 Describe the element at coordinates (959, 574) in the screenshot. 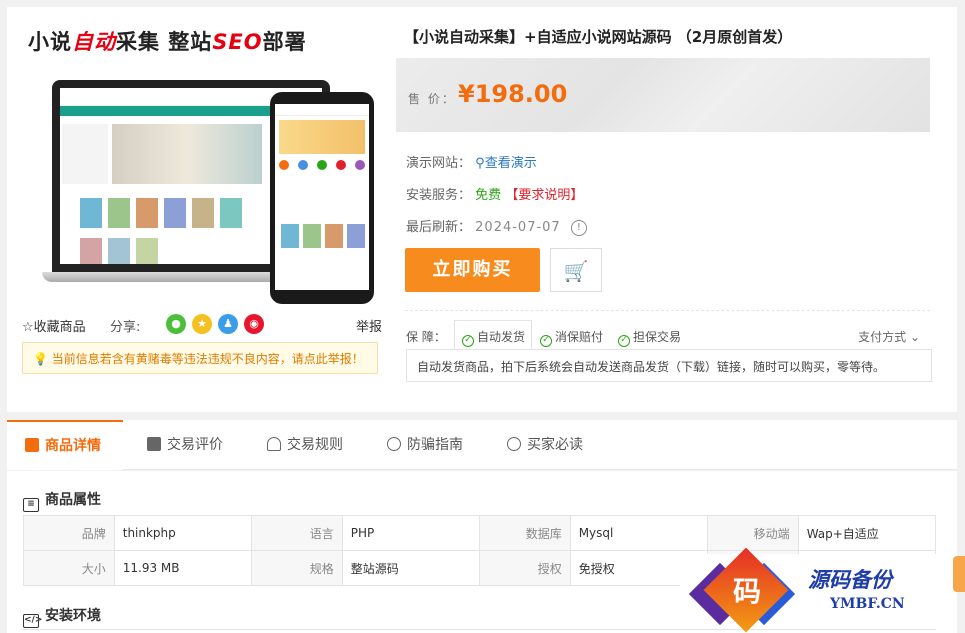

I see `side-float-tab` at that location.